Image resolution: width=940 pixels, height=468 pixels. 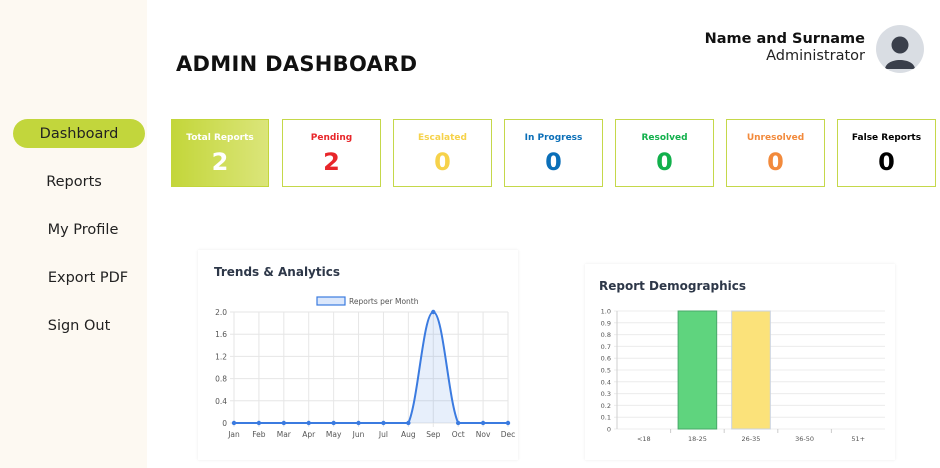 I want to click on x-tick-label: Nov, so click(x=483, y=434).